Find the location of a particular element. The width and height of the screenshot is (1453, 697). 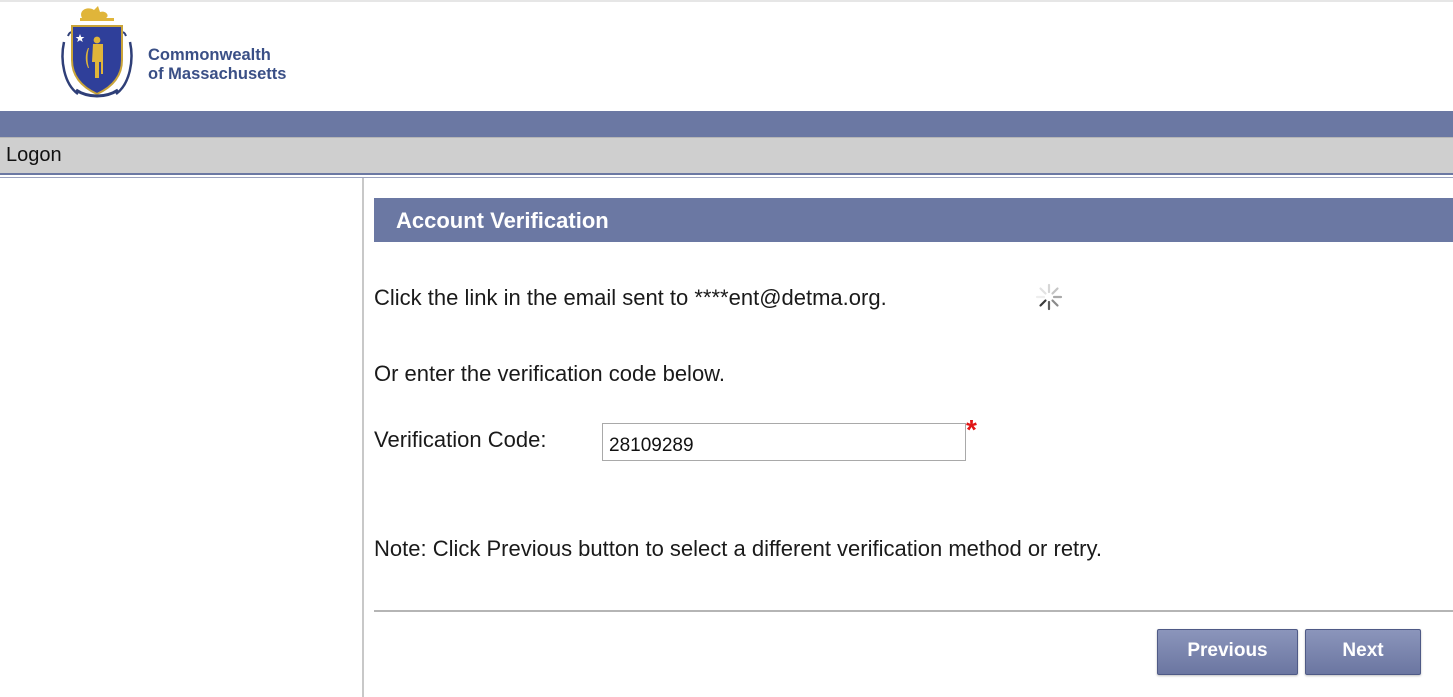

code-instruction: Or enter the verification code below. is located at coordinates (549, 373).